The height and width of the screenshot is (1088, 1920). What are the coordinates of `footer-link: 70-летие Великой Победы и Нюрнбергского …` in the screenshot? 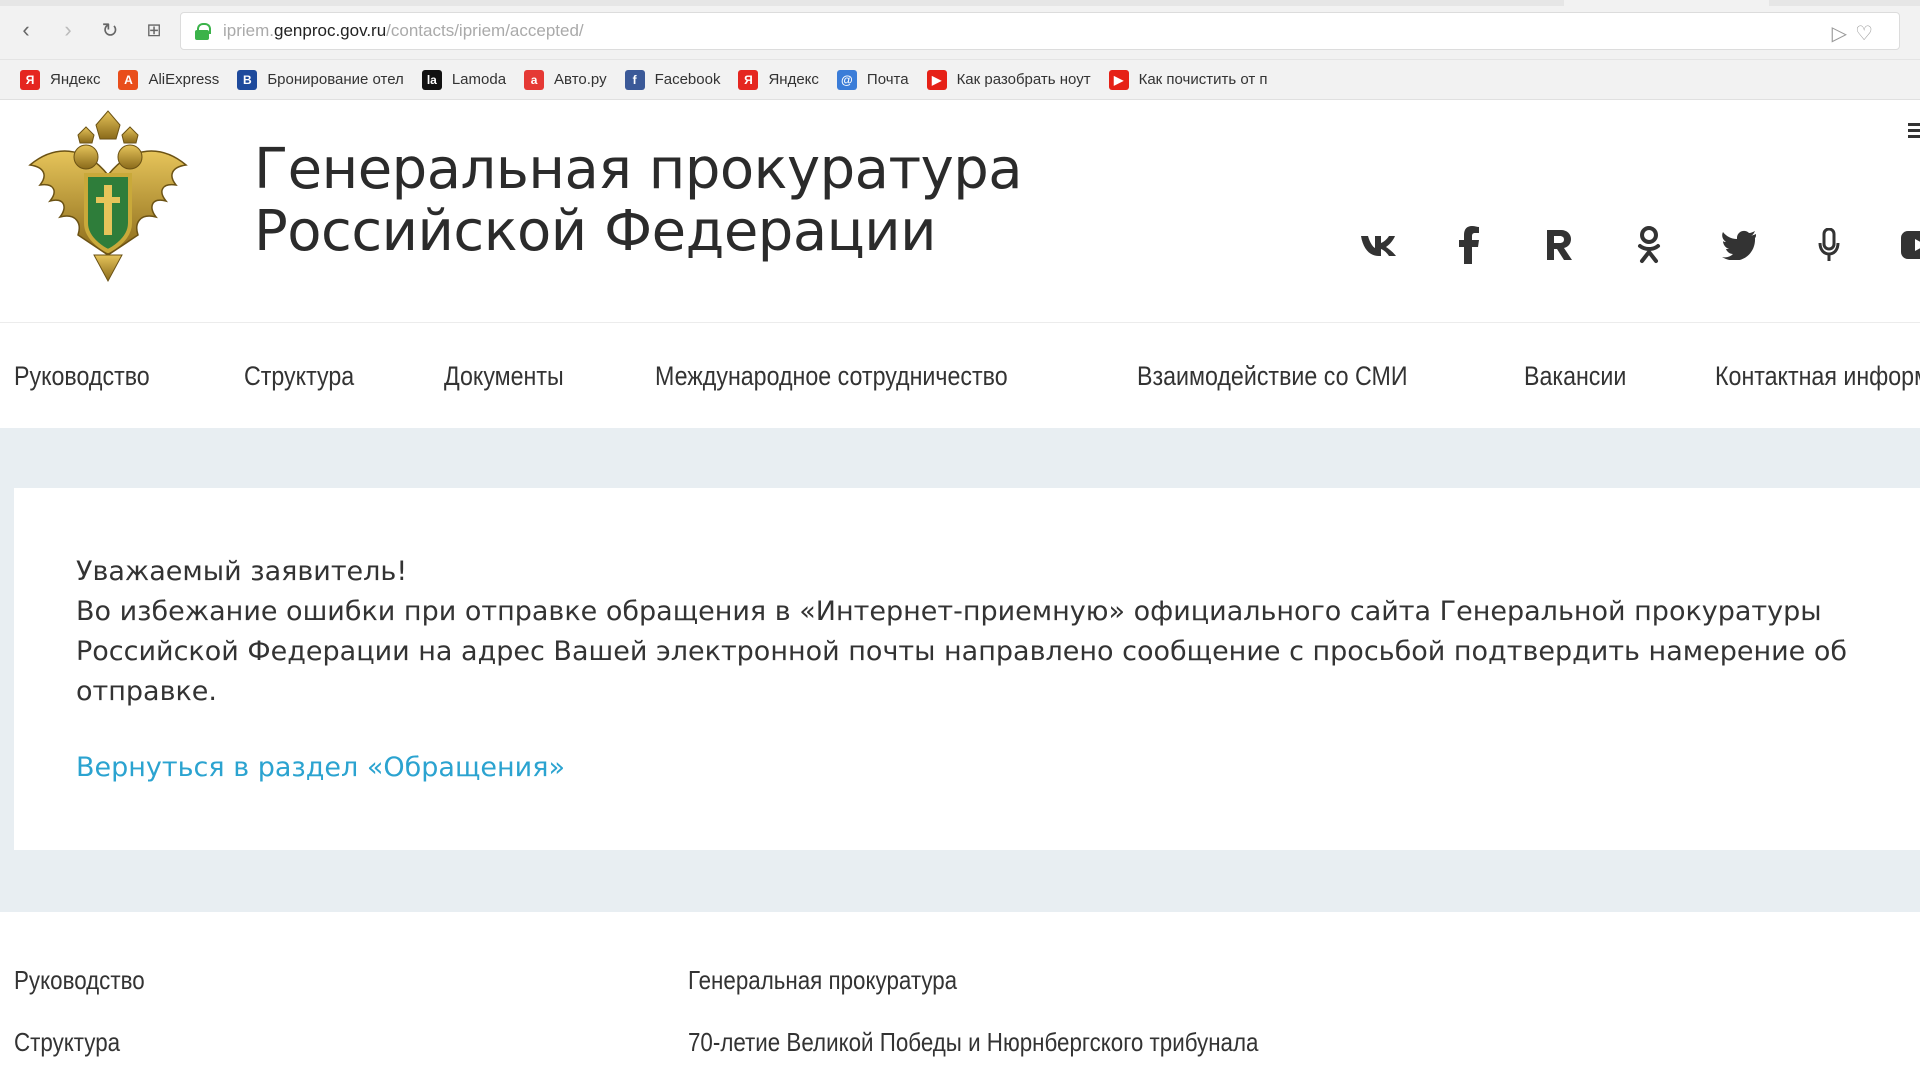 It's located at (973, 1042).